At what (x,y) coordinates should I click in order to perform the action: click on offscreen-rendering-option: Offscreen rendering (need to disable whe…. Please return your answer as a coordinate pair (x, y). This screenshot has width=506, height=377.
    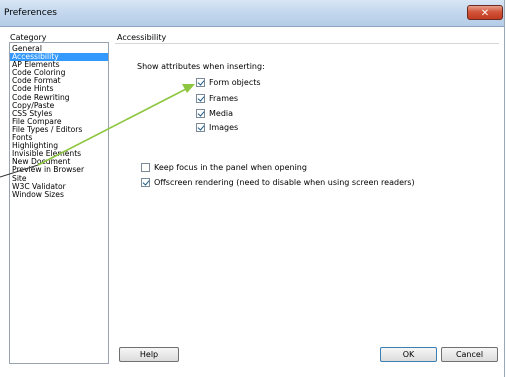
    Looking at the image, I should click on (278, 182).